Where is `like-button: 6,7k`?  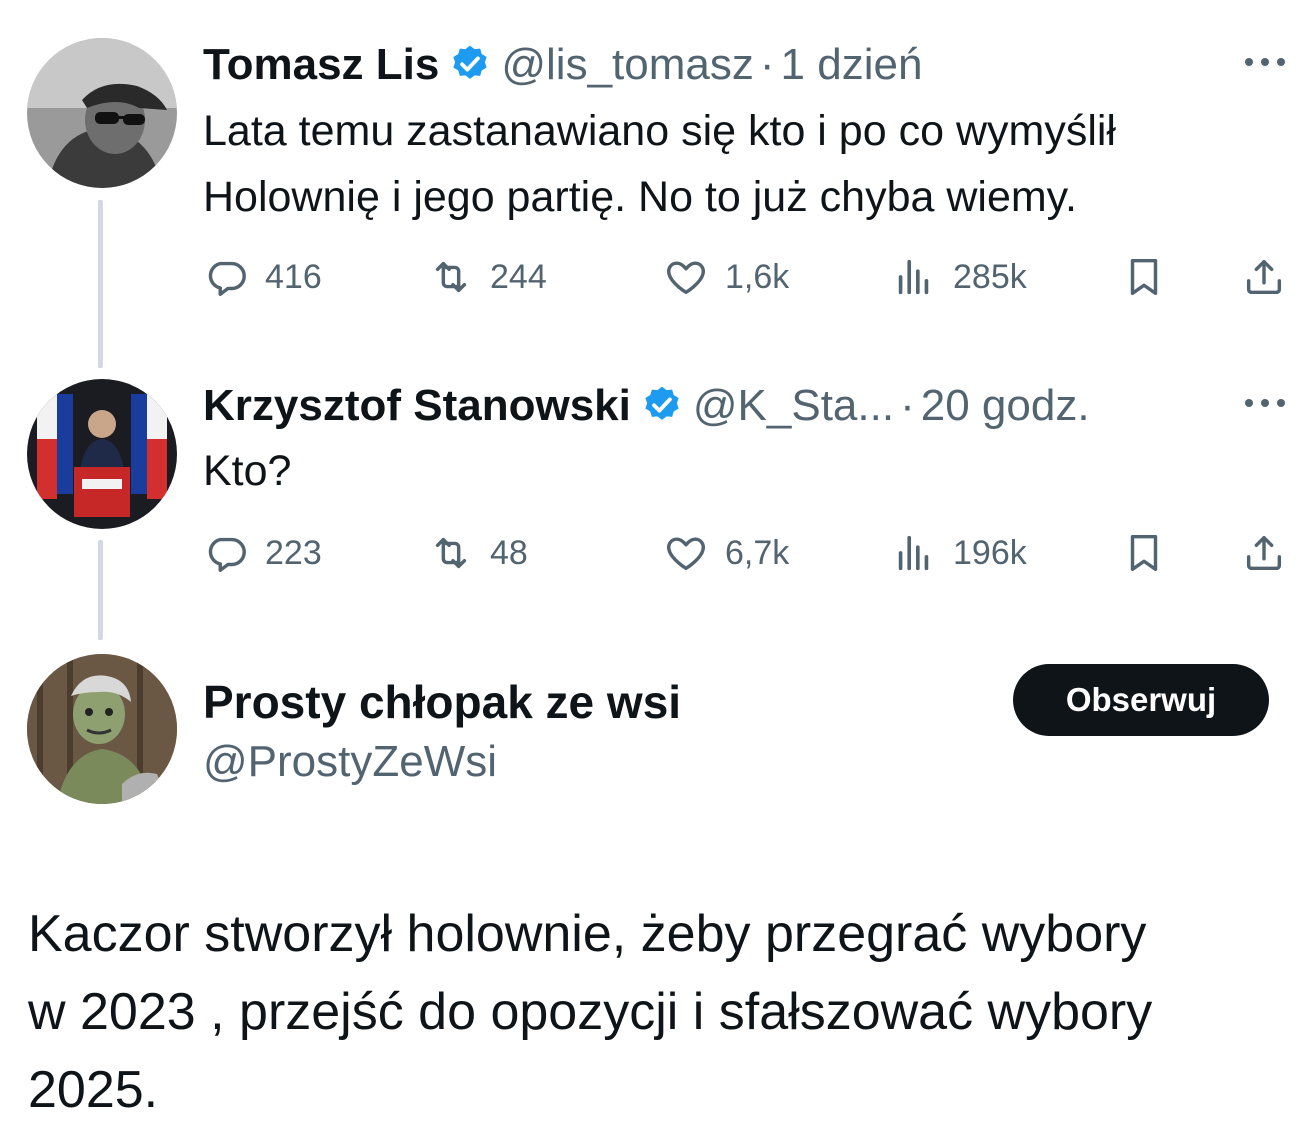
like-button: 6,7k is located at coordinates (726, 553).